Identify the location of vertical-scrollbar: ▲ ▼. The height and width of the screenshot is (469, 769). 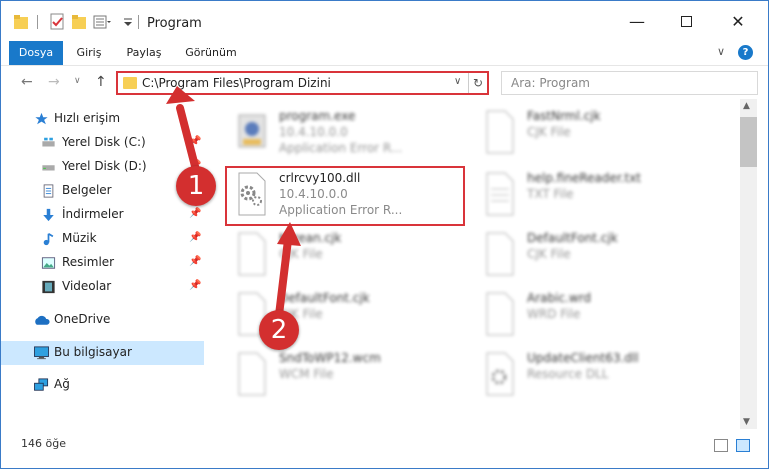
(748, 264).